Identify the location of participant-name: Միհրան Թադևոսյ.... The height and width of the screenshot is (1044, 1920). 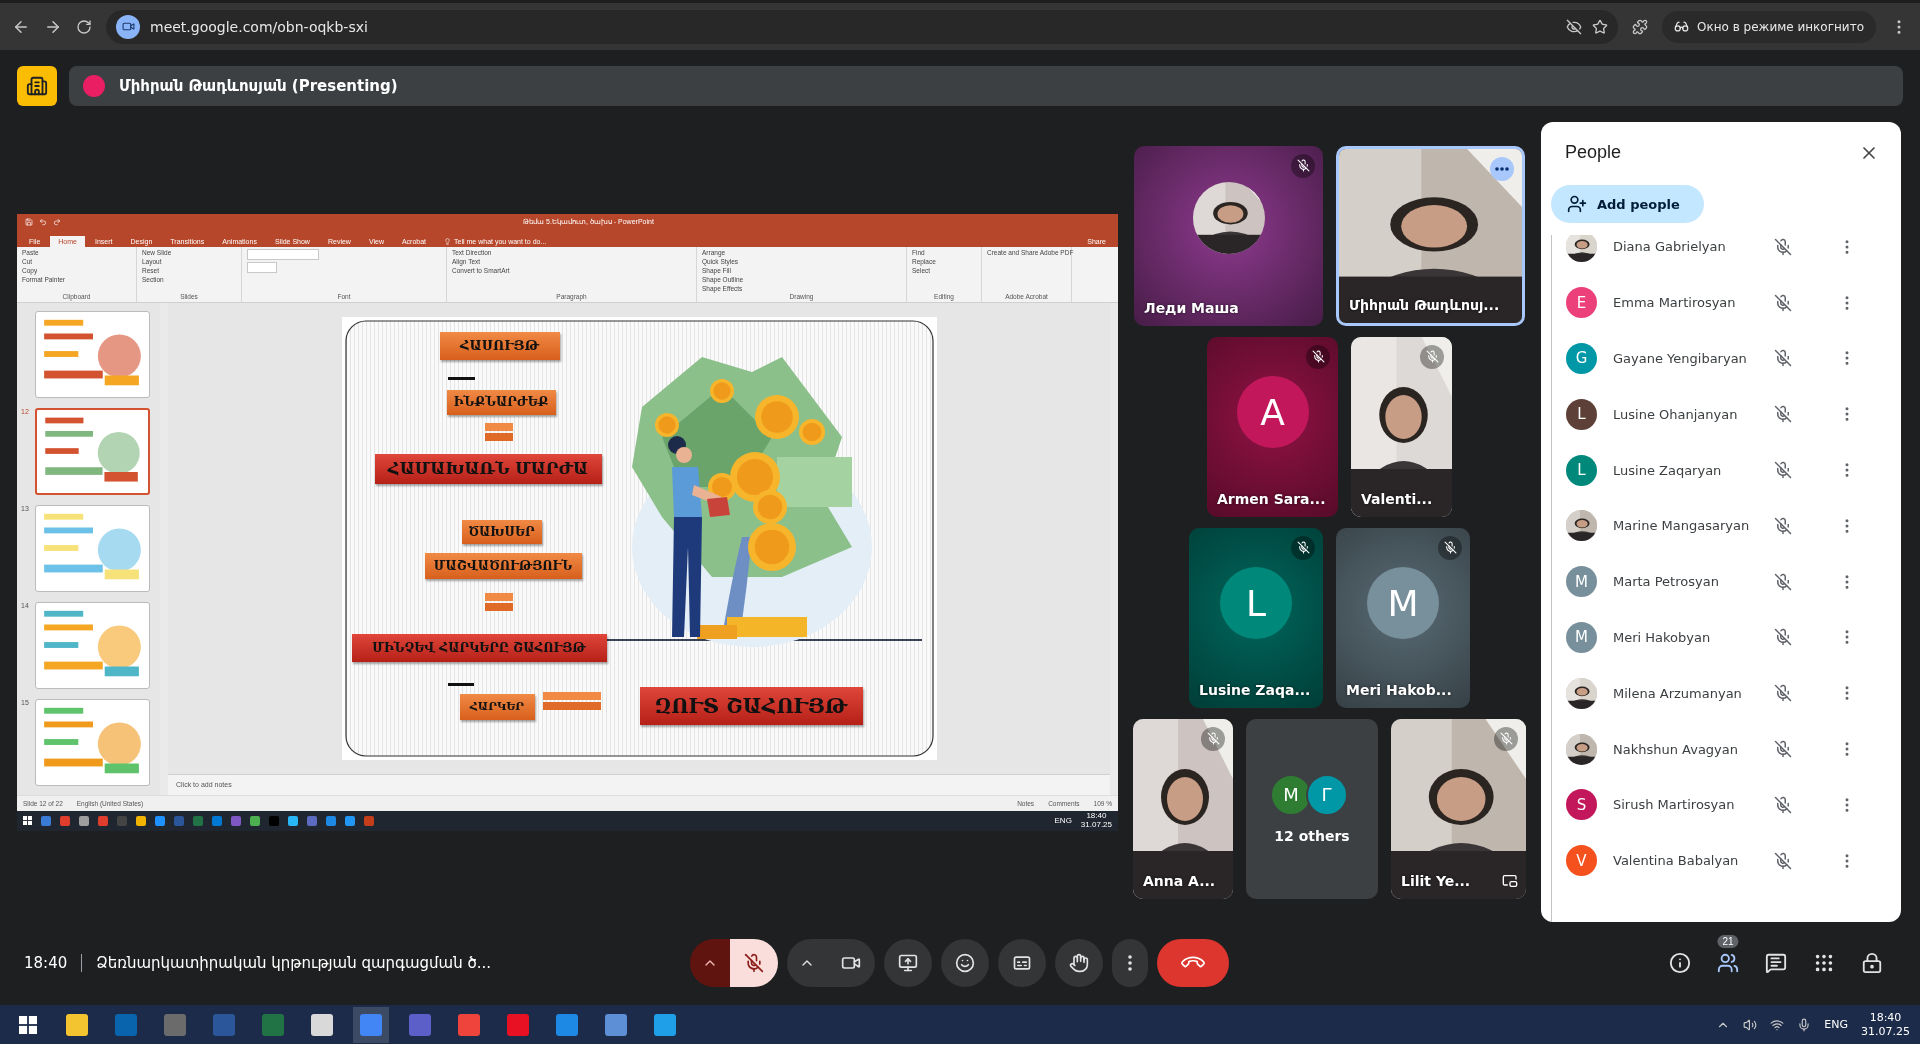
(1424, 304).